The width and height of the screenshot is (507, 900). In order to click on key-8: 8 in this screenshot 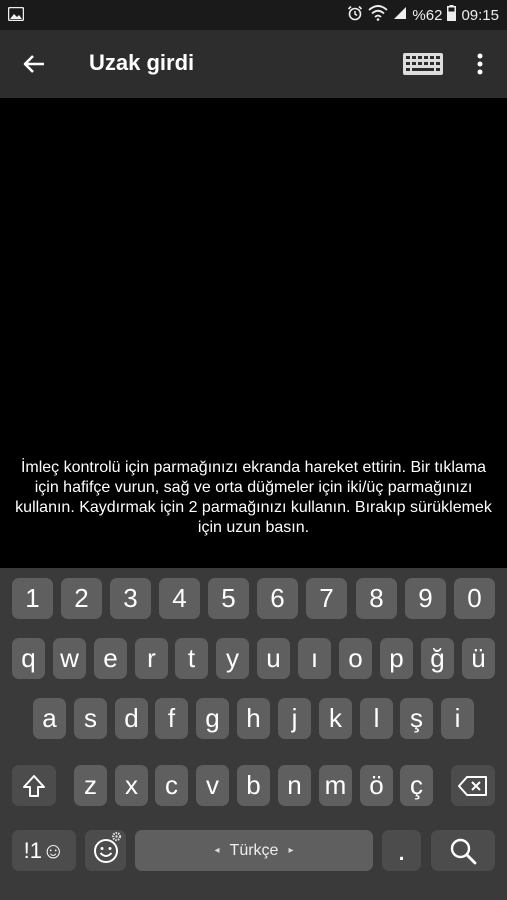, I will do `click(376, 598)`.